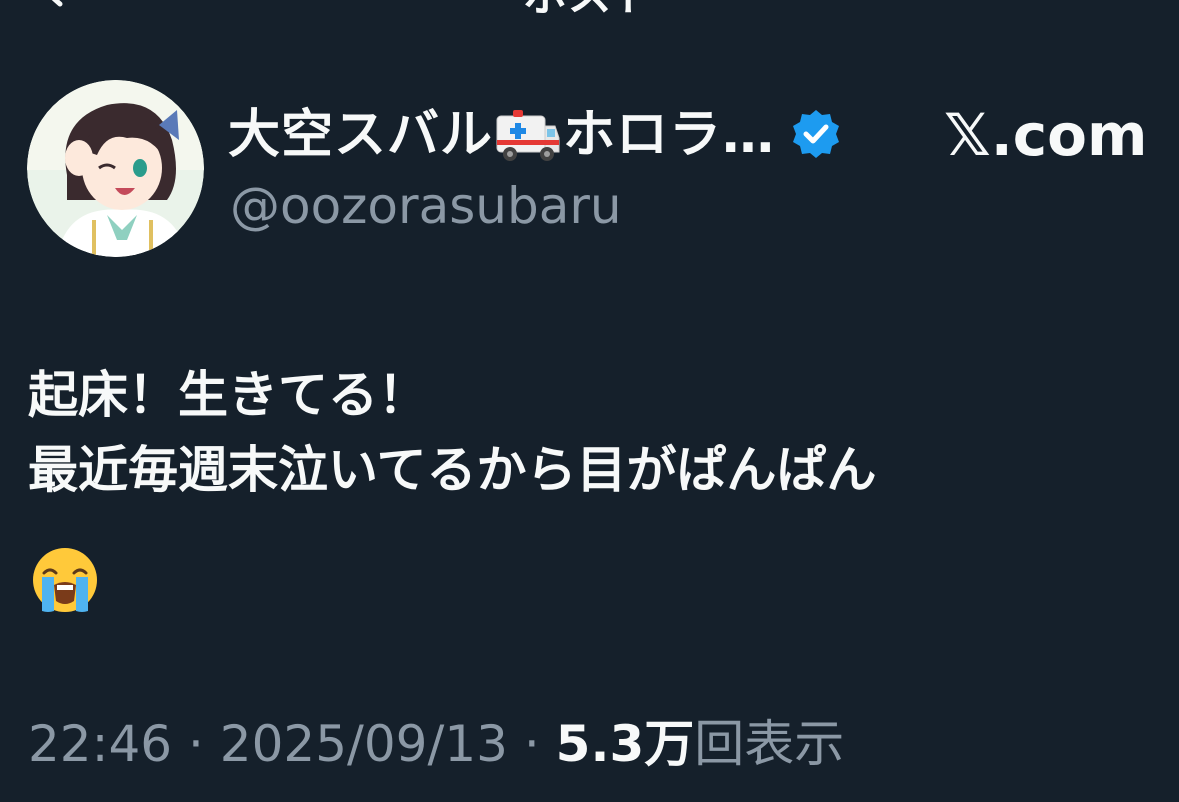 This screenshot has width=1179, height=802. What do you see at coordinates (426, 206) in the screenshot?
I see `author-handle: @oozorasubaru` at bounding box center [426, 206].